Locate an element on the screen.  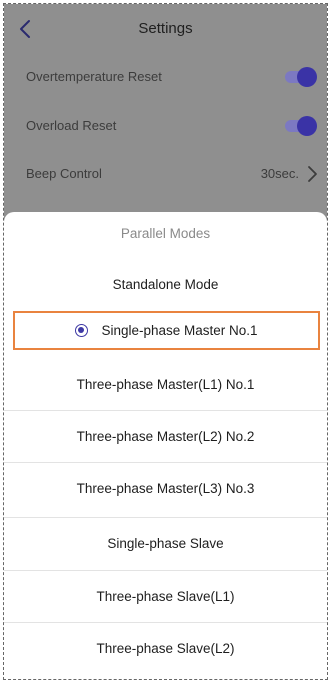
option-single-phase-master-no1: Single-phase Master No.1 is located at coordinates (166, 330).